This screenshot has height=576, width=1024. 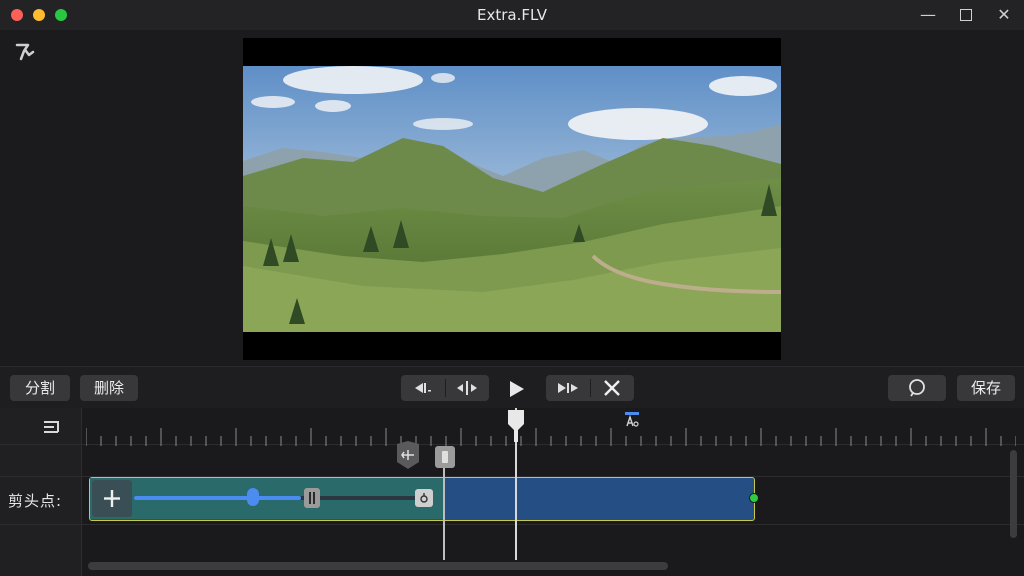 I want to click on timeline-ruler, so click(x=551, y=434).